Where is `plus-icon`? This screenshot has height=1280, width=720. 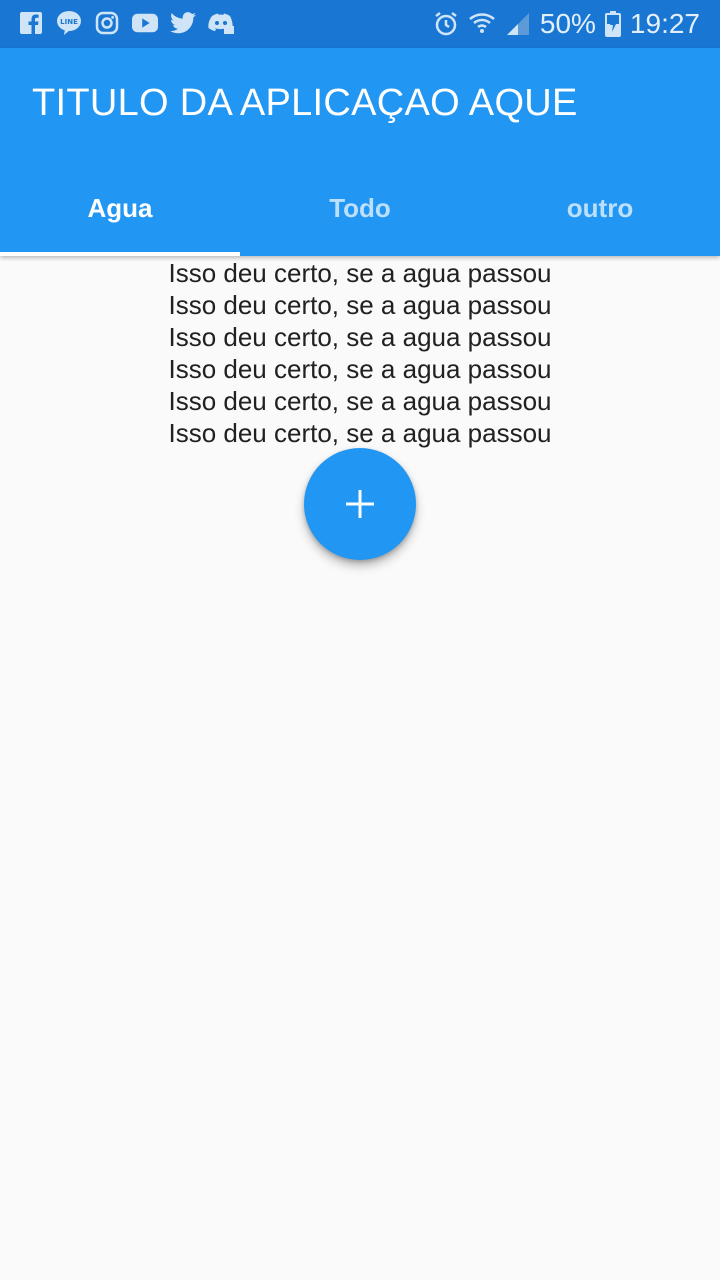
plus-icon is located at coordinates (360, 504).